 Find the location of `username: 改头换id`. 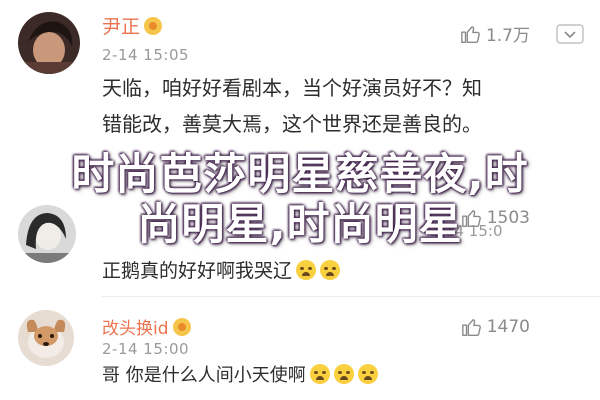

username: 改头换id is located at coordinates (146, 326).